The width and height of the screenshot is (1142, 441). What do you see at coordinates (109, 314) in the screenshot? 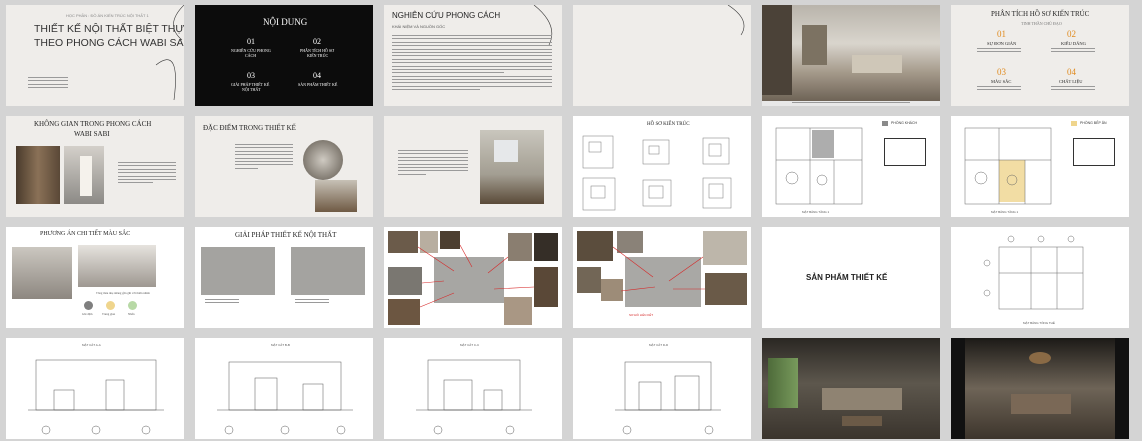
I see `swatch-label: Trung gian` at bounding box center [109, 314].